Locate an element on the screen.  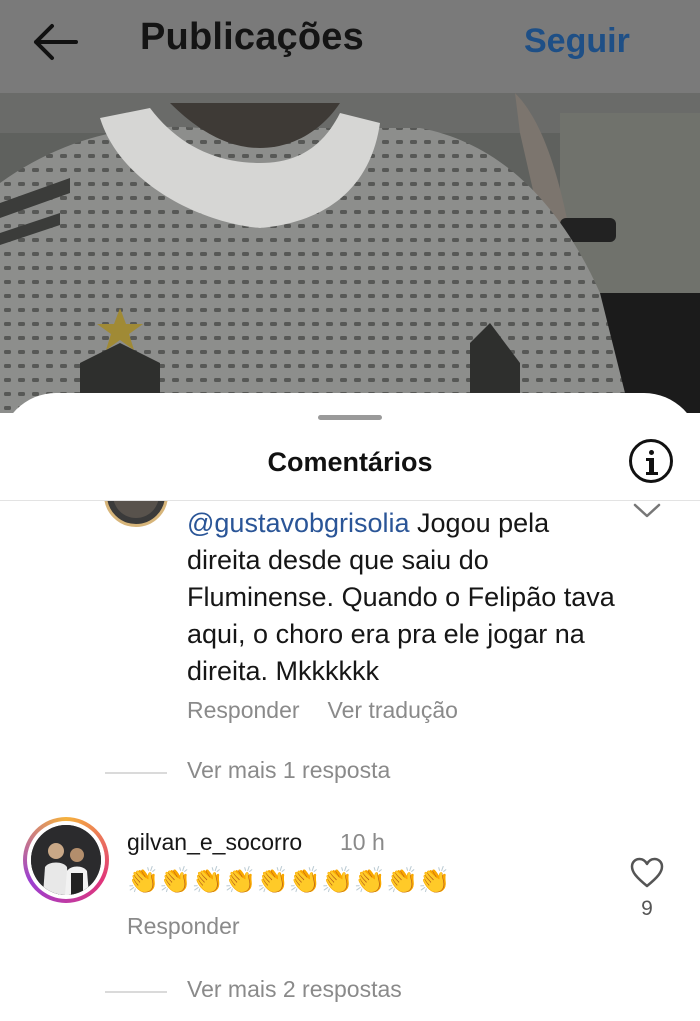
sheet-title: Comentários is located at coordinates (350, 462).